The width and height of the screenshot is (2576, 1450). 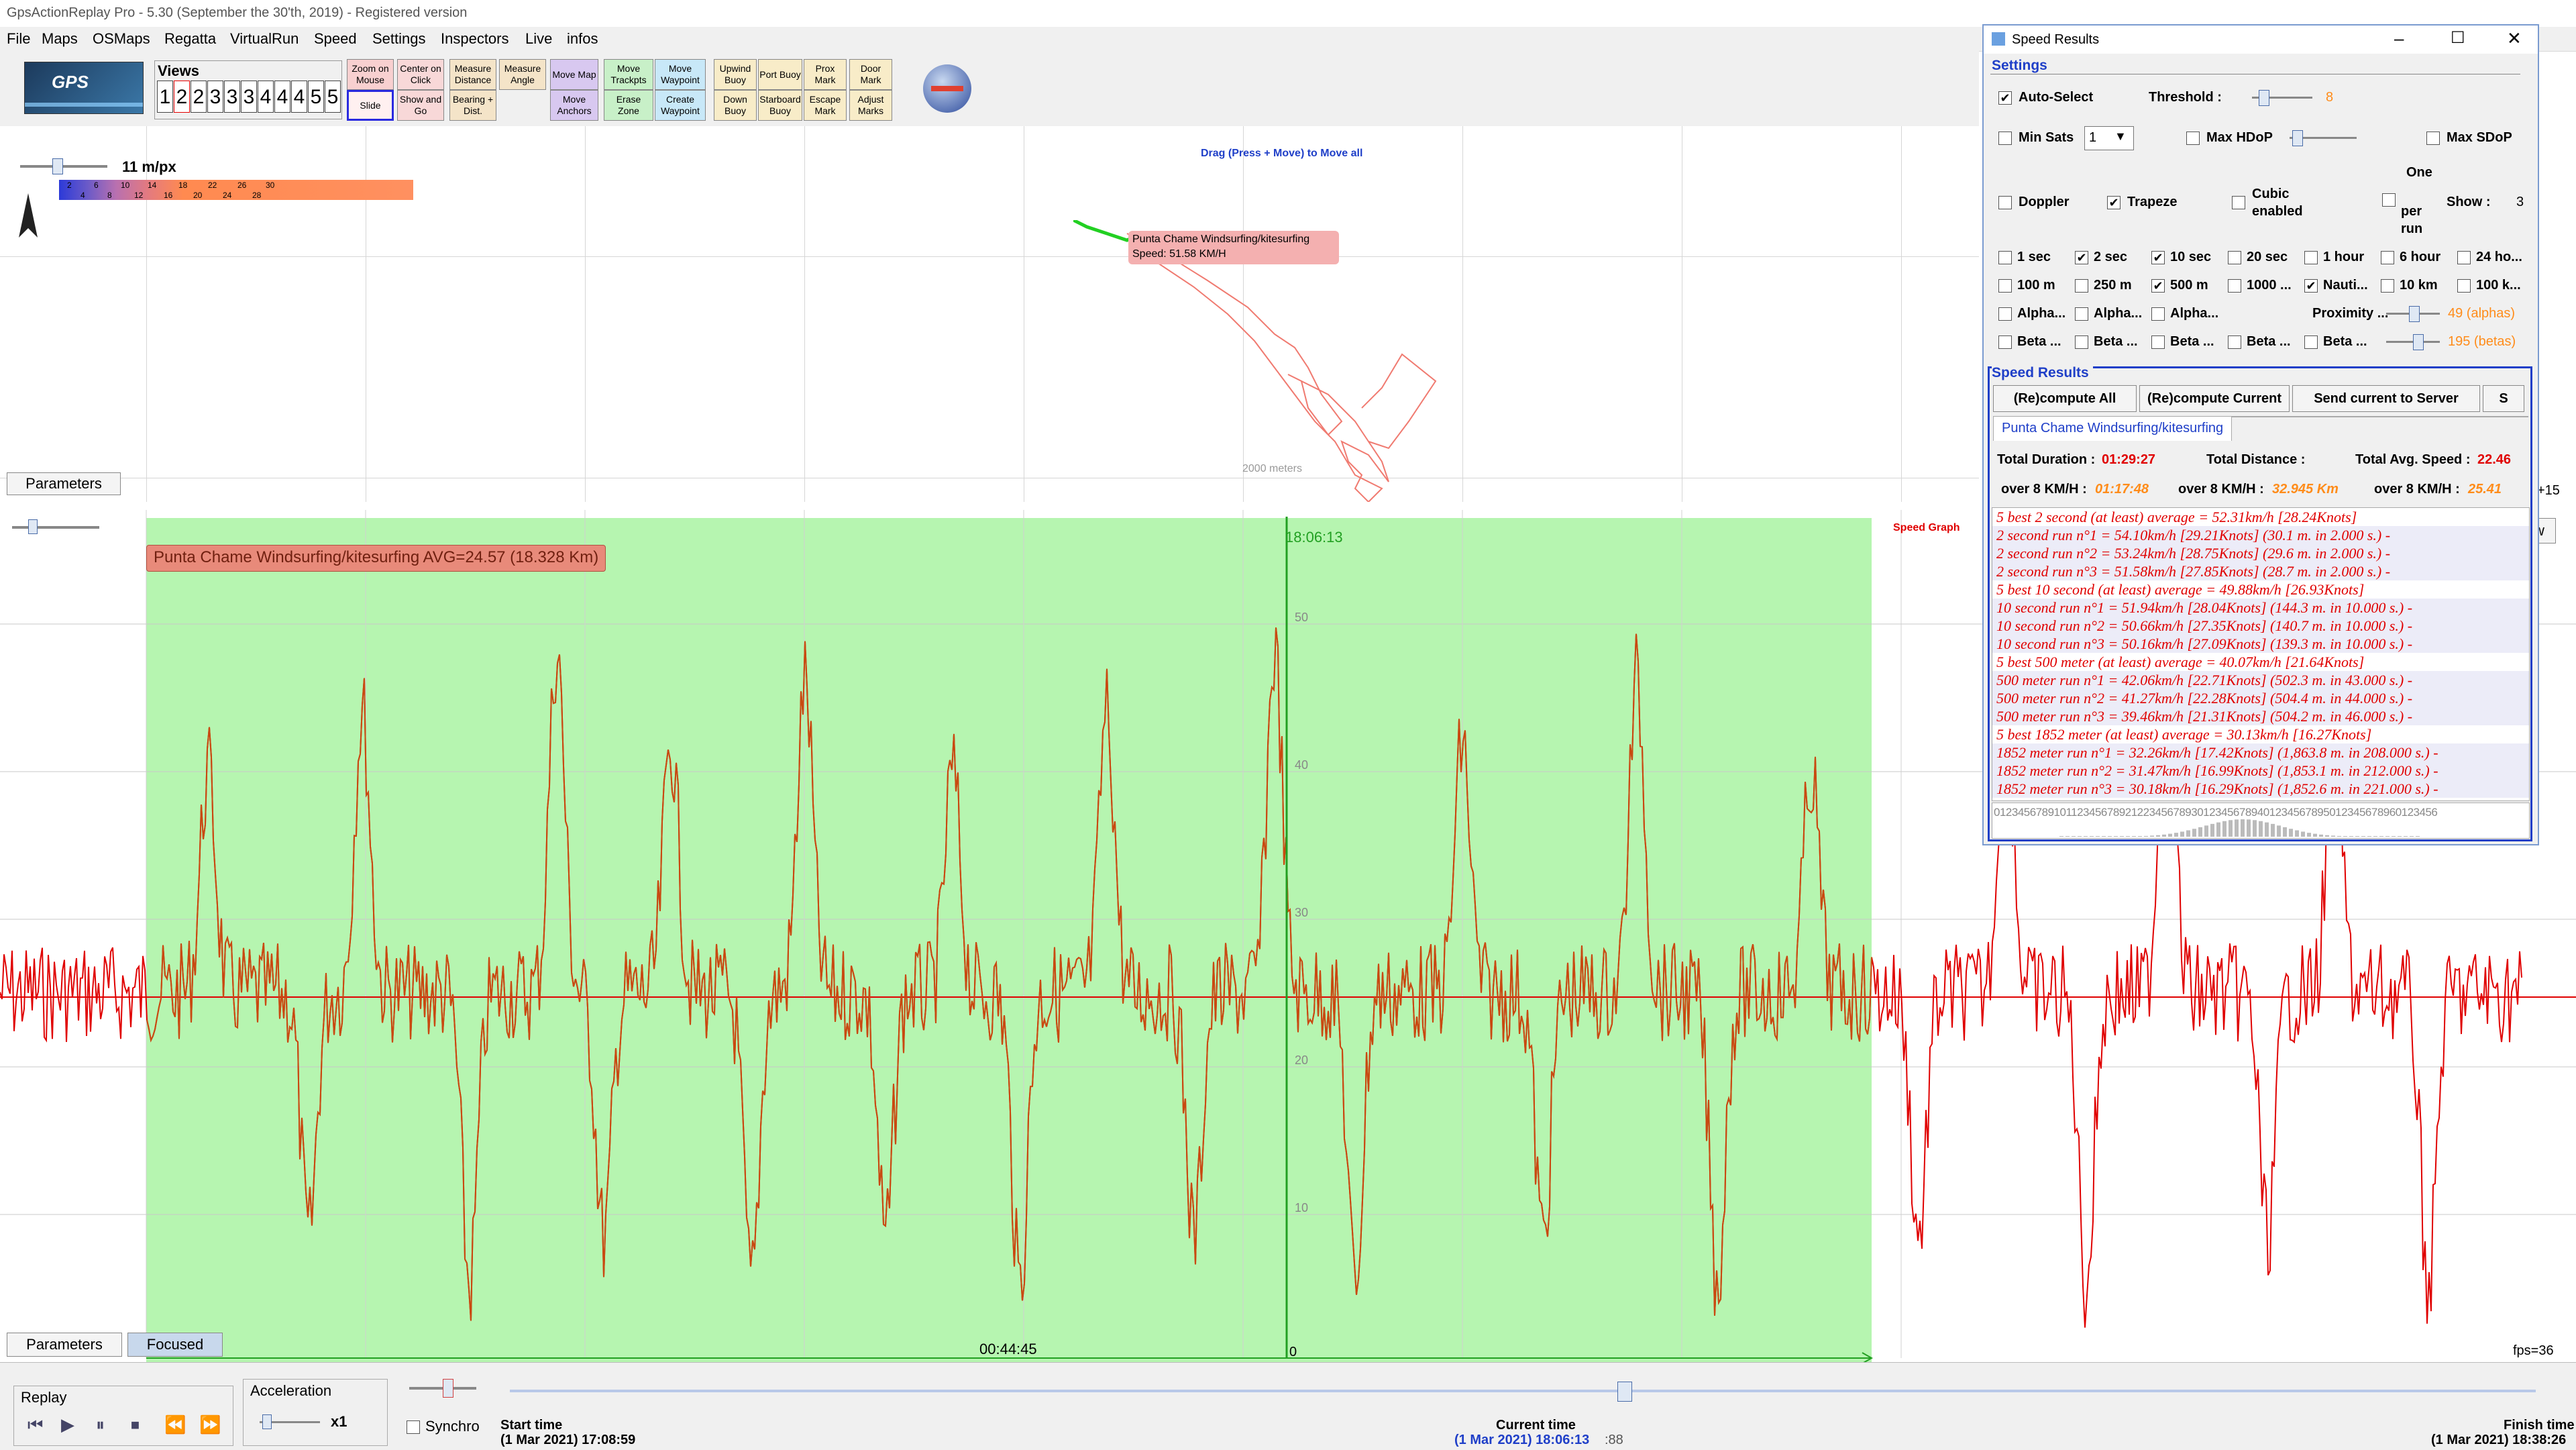 What do you see at coordinates (2389, 200) in the screenshot?
I see `one-per-run-checkbox` at bounding box center [2389, 200].